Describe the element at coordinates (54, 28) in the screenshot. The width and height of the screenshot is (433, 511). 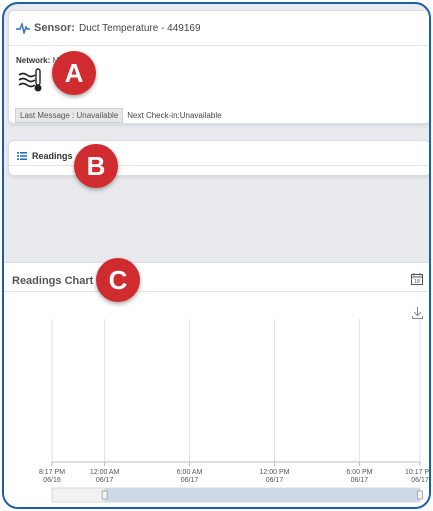
I see `sensor-label: Sensor:` at that location.